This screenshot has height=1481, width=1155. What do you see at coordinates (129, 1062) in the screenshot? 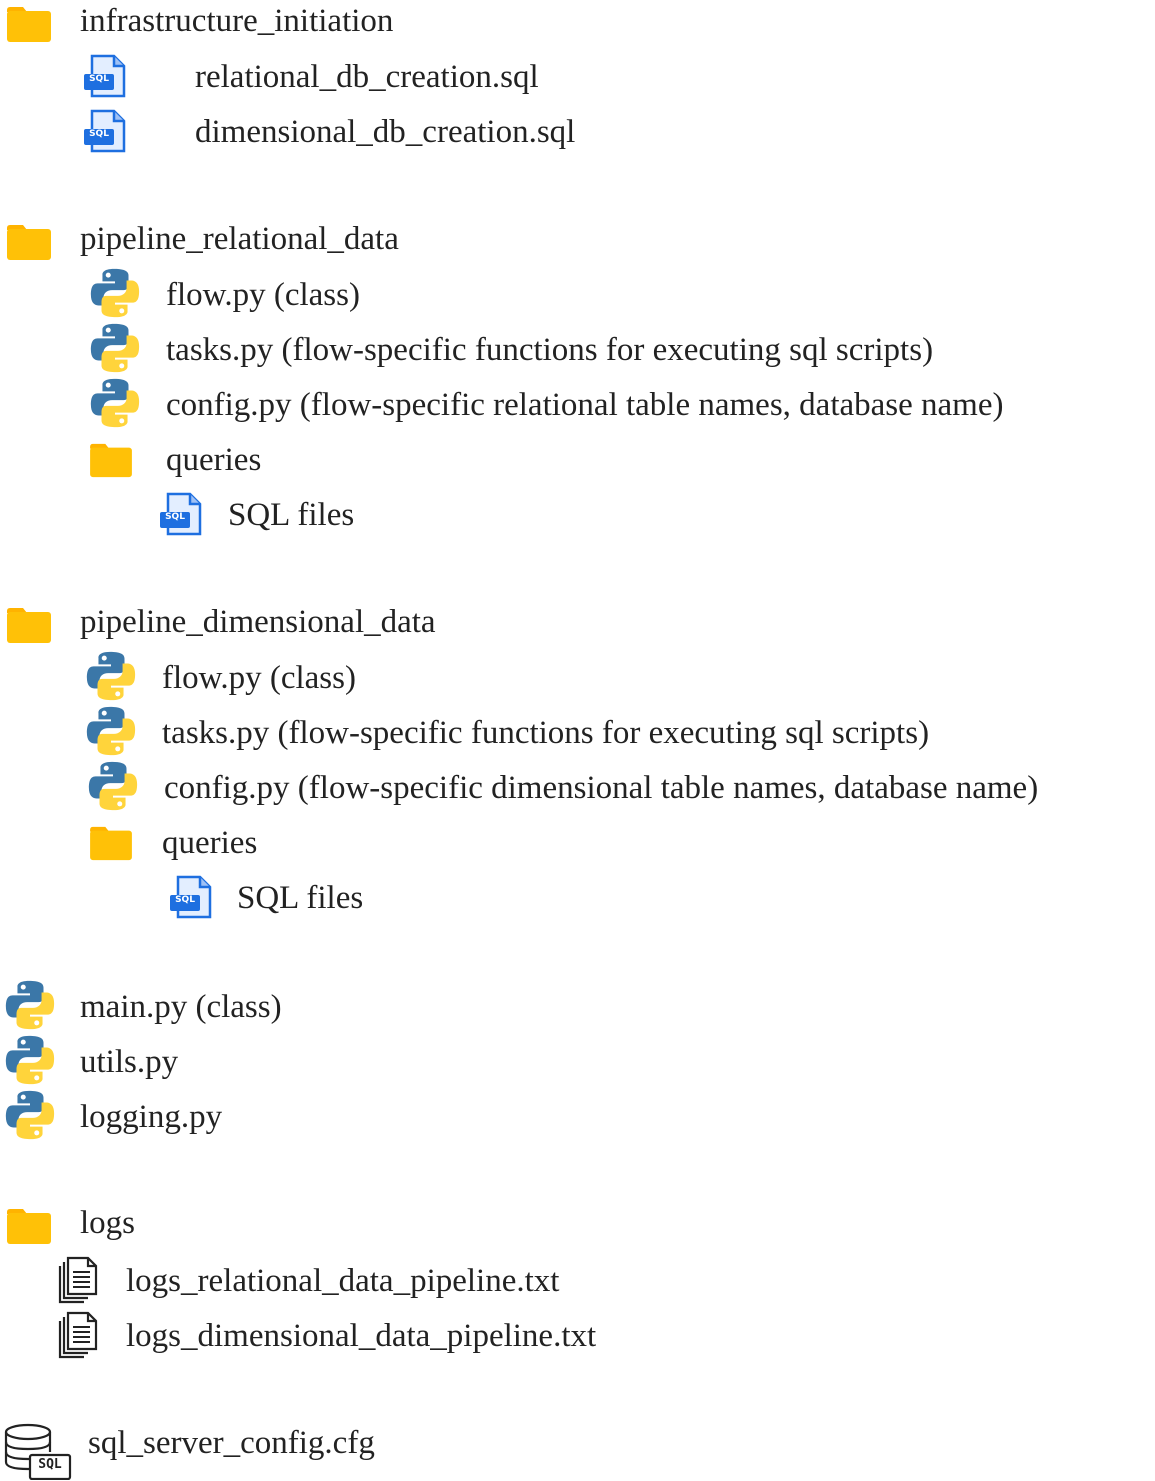
I see `file-label: utils.py` at bounding box center [129, 1062].